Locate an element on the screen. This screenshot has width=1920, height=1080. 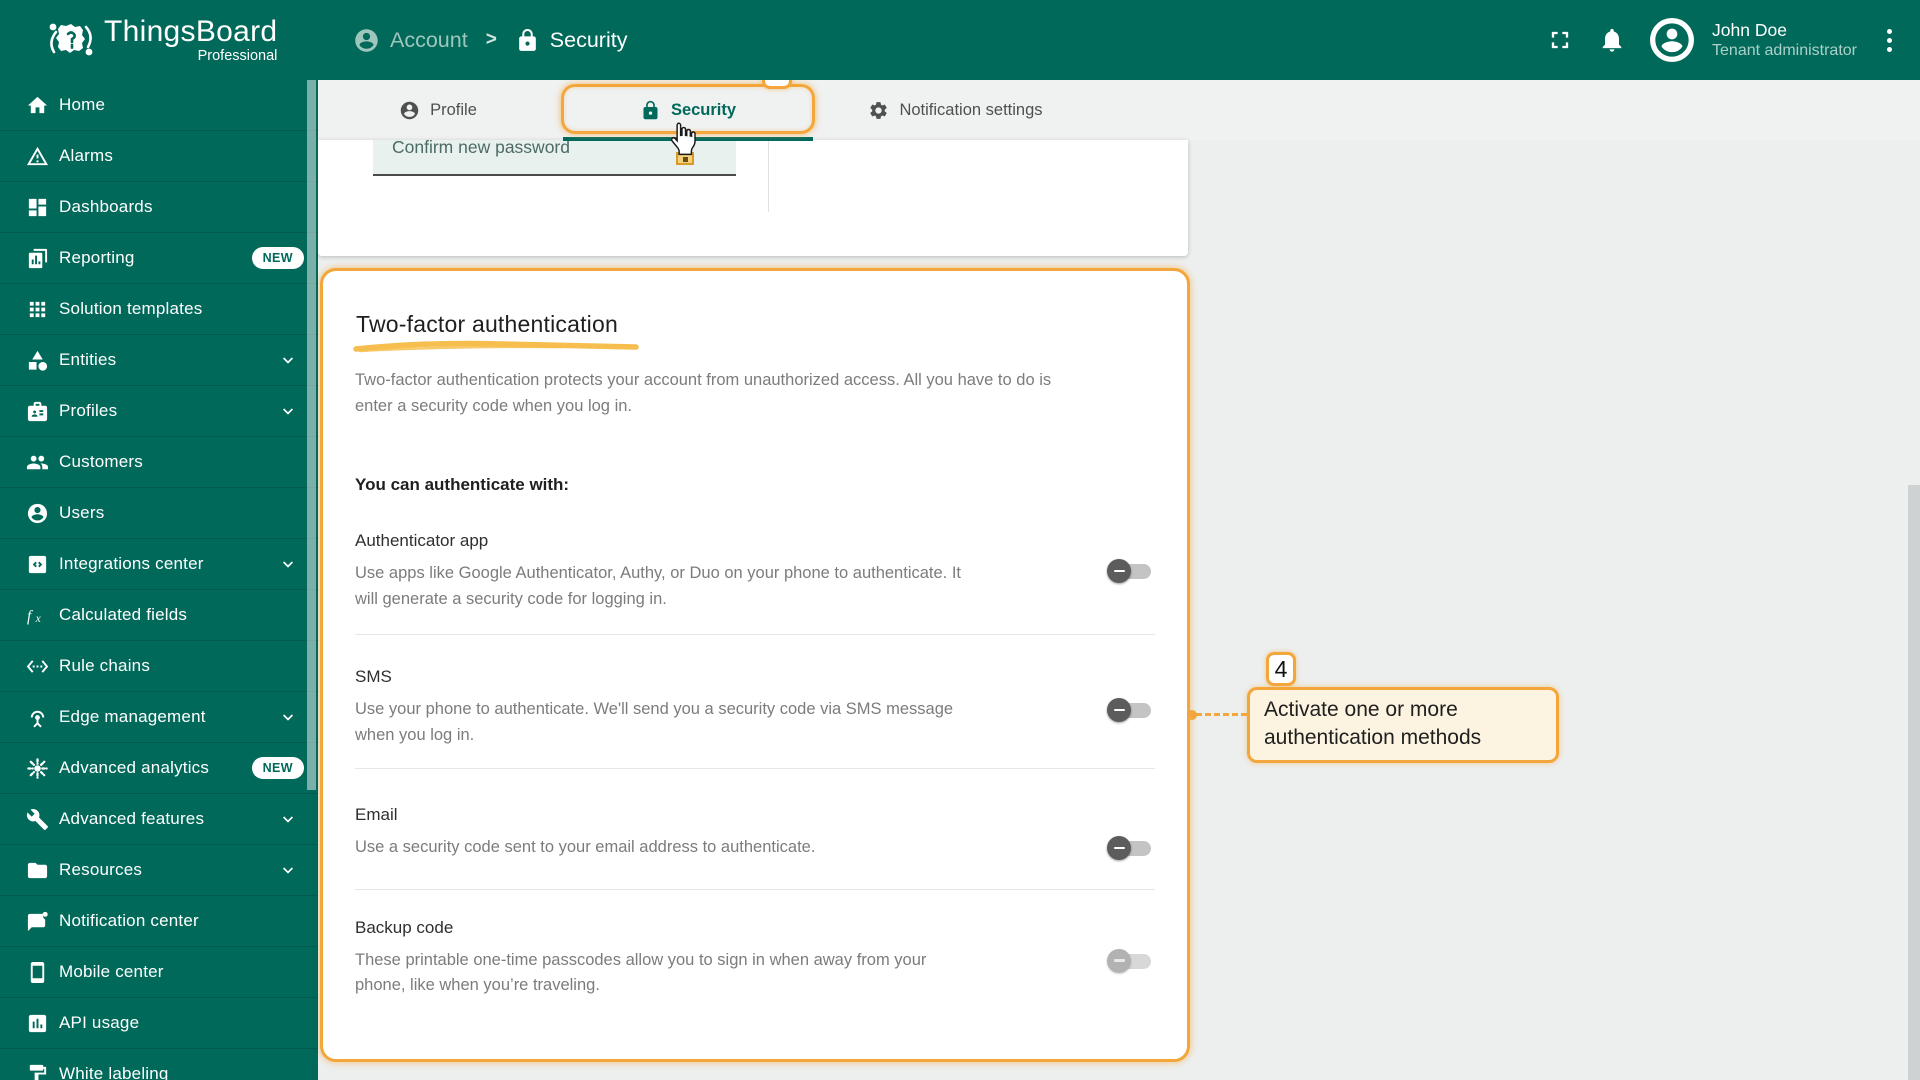
app-title: ThingsBoard is located at coordinates (191, 31).